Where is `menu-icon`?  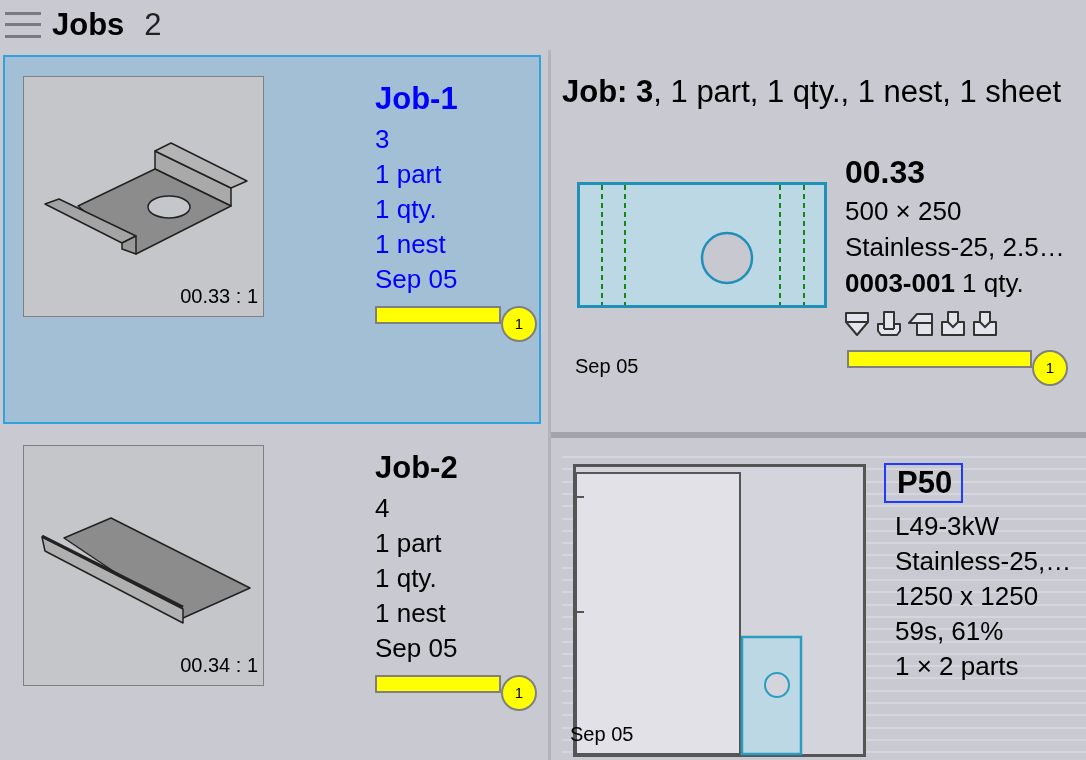 menu-icon is located at coordinates (23, 25).